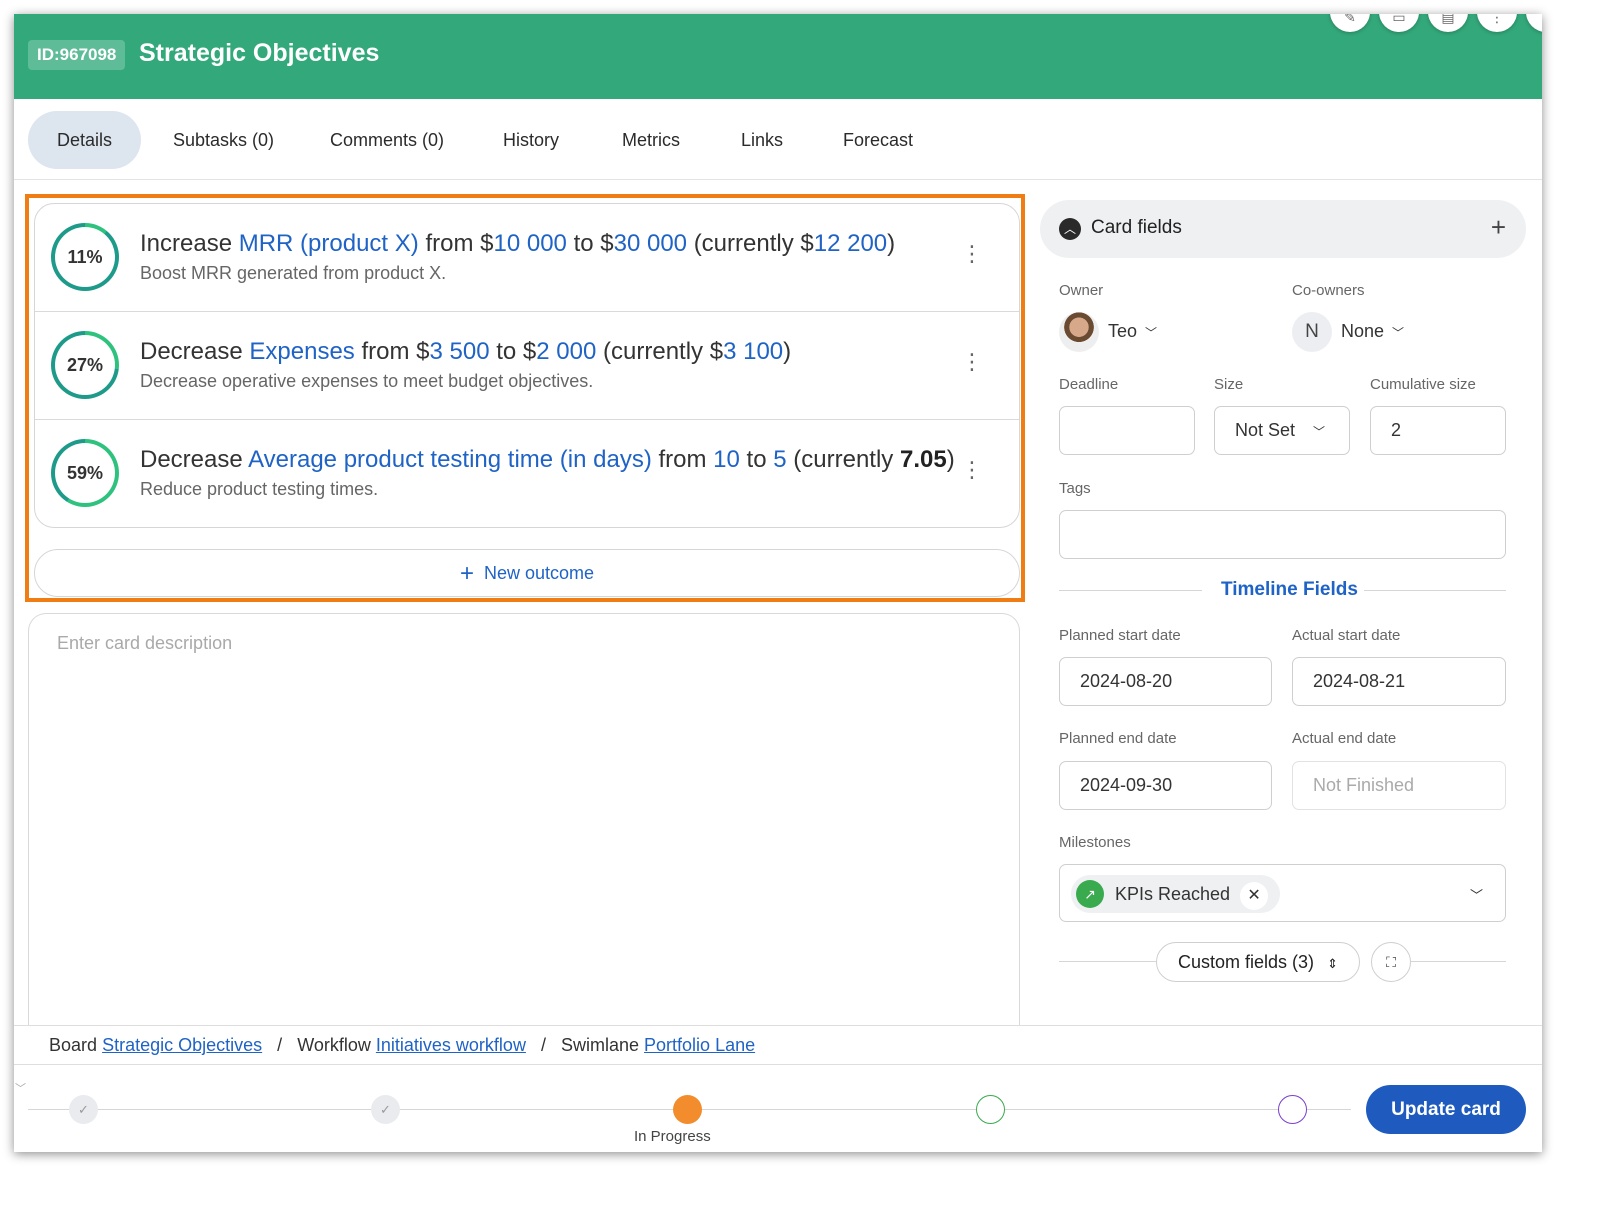  Describe the element at coordinates (1399, 23) in the screenshot. I see `header-action-icon-2: ▭` at that location.